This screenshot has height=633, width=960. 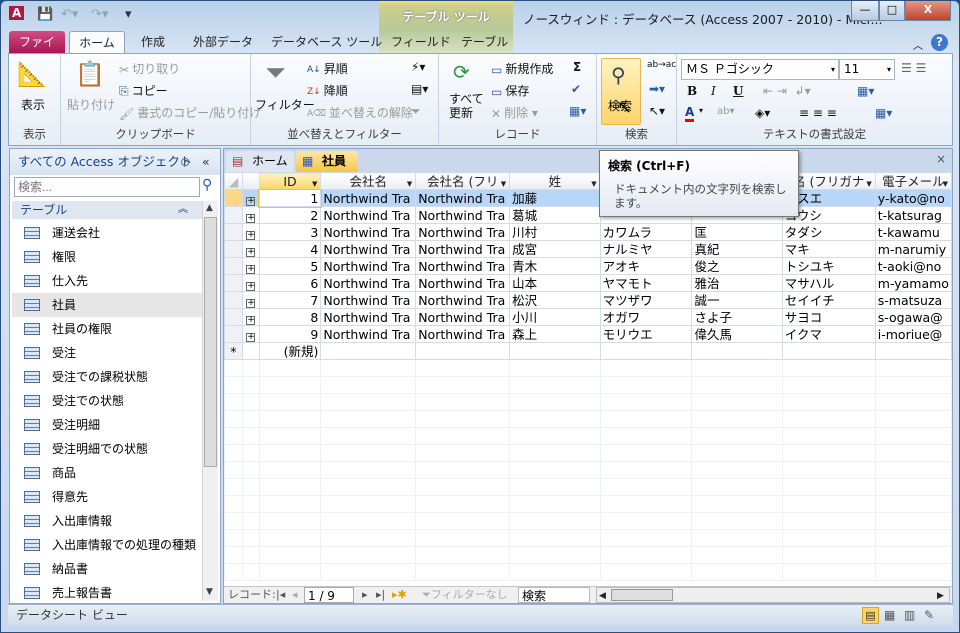 What do you see at coordinates (419, 89) in the screenshot?
I see `advanced-filter-icon: ▤▾` at bounding box center [419, 89].